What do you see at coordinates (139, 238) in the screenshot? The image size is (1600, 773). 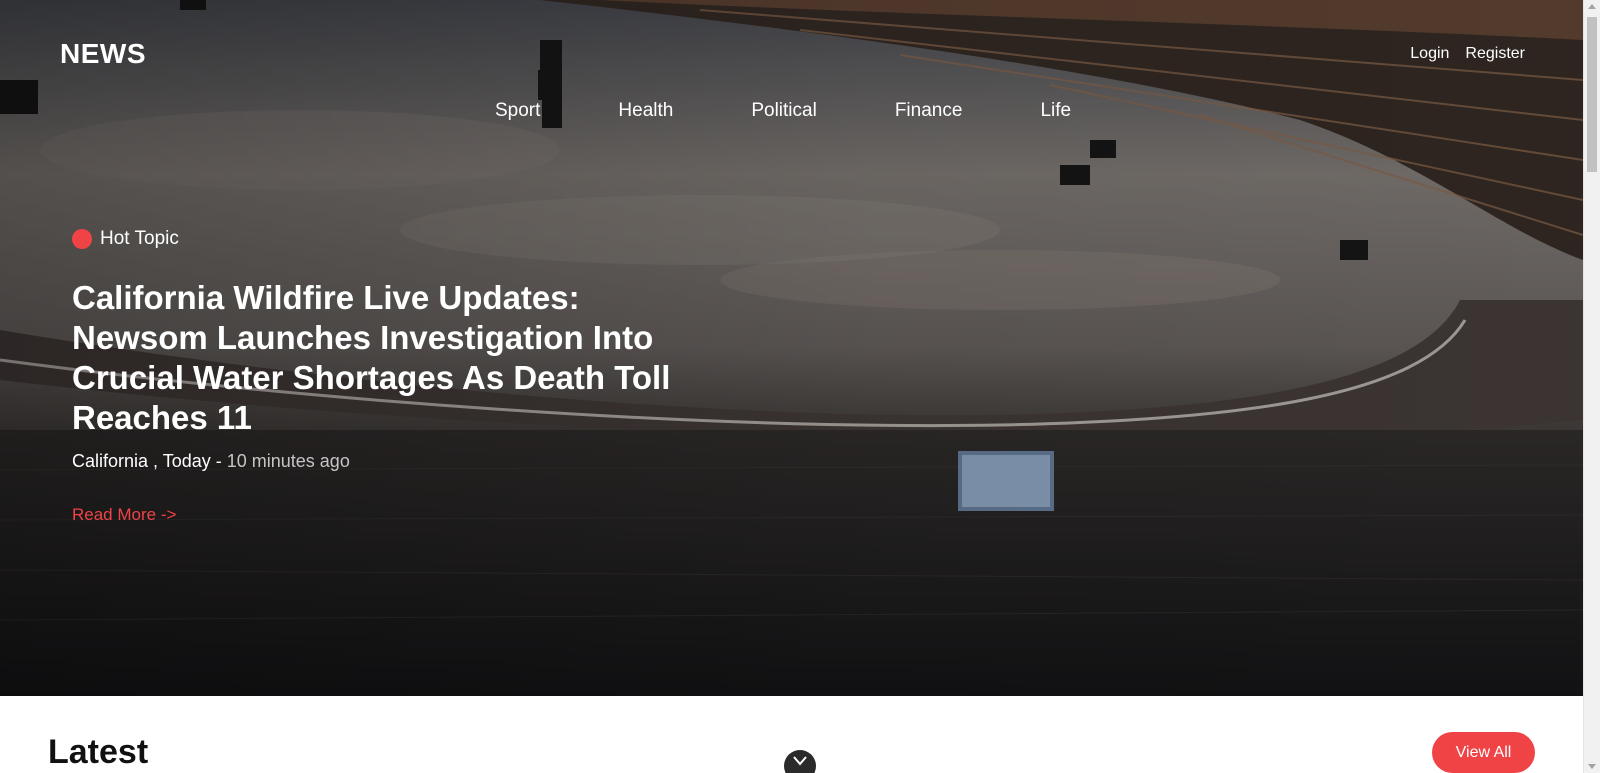 I see `hot-topic-label: Hot Topic` at bounding box center [139, 238].